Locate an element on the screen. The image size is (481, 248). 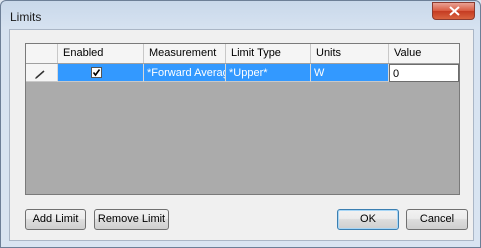
enabled-cell is located at coordinates (101, 73).